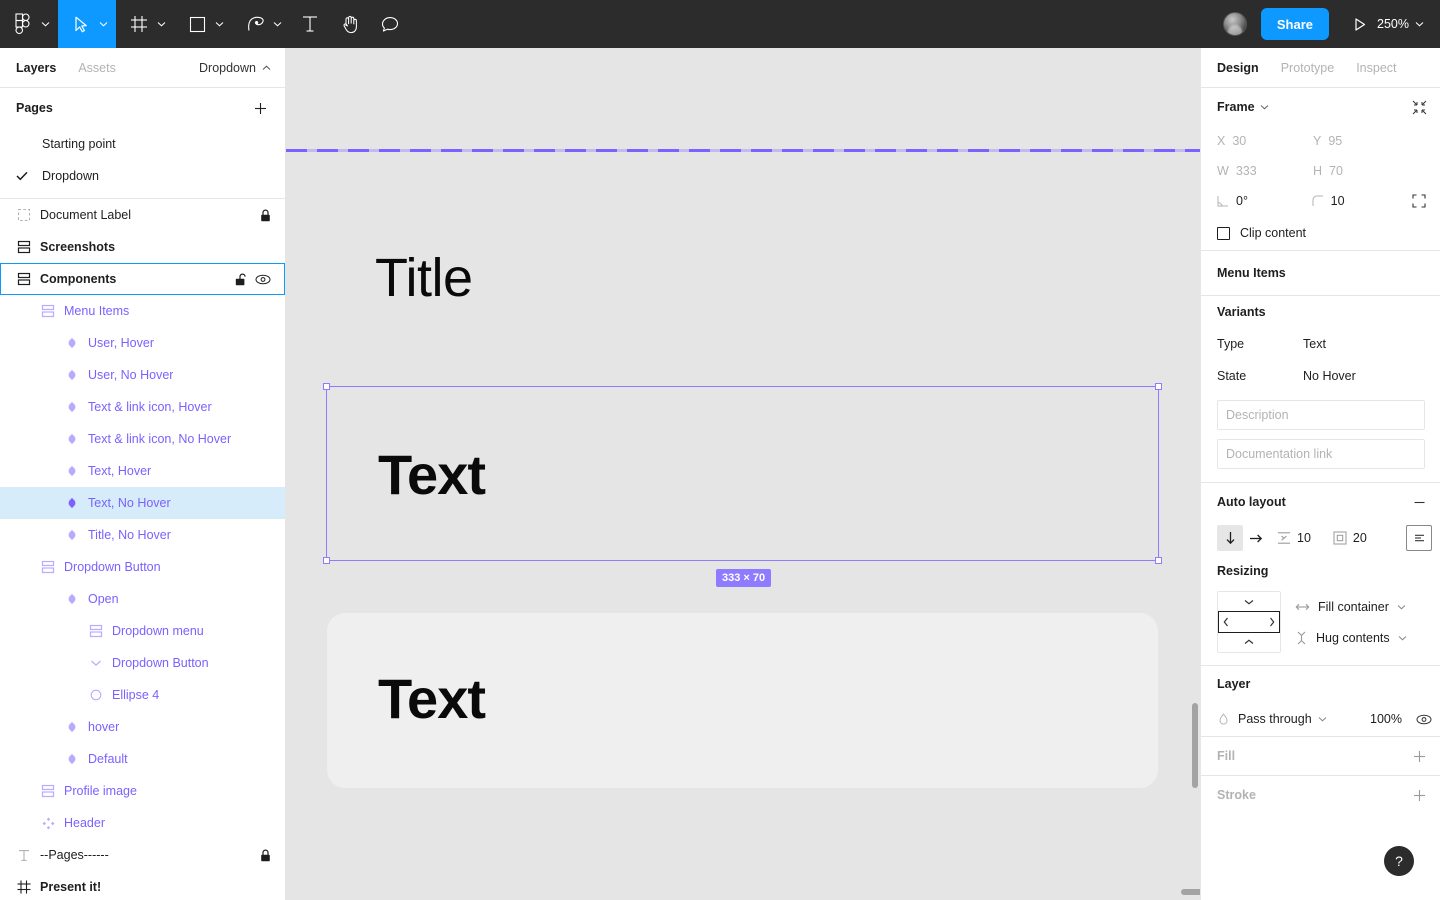  I want to click on auto-layout-label: Auto layout, so click(1251, 502).